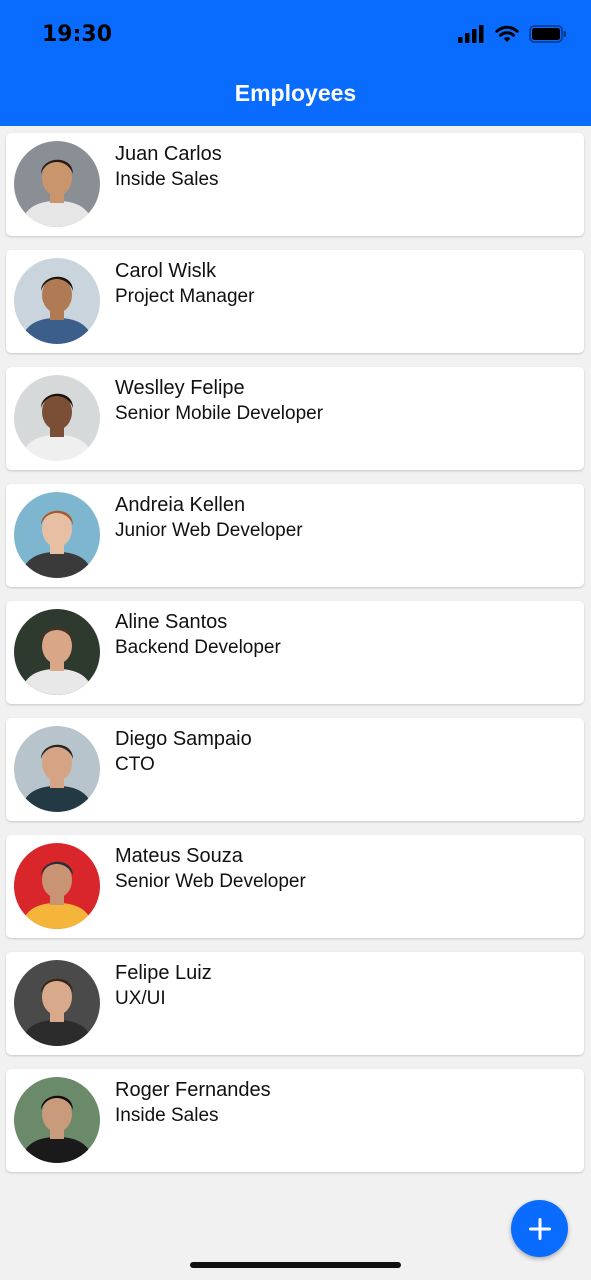 The height and width of the screenshot is (1280, 591). I want to click on employee-card: Roger Fernandes Inside Sales, so click(295, 1120).